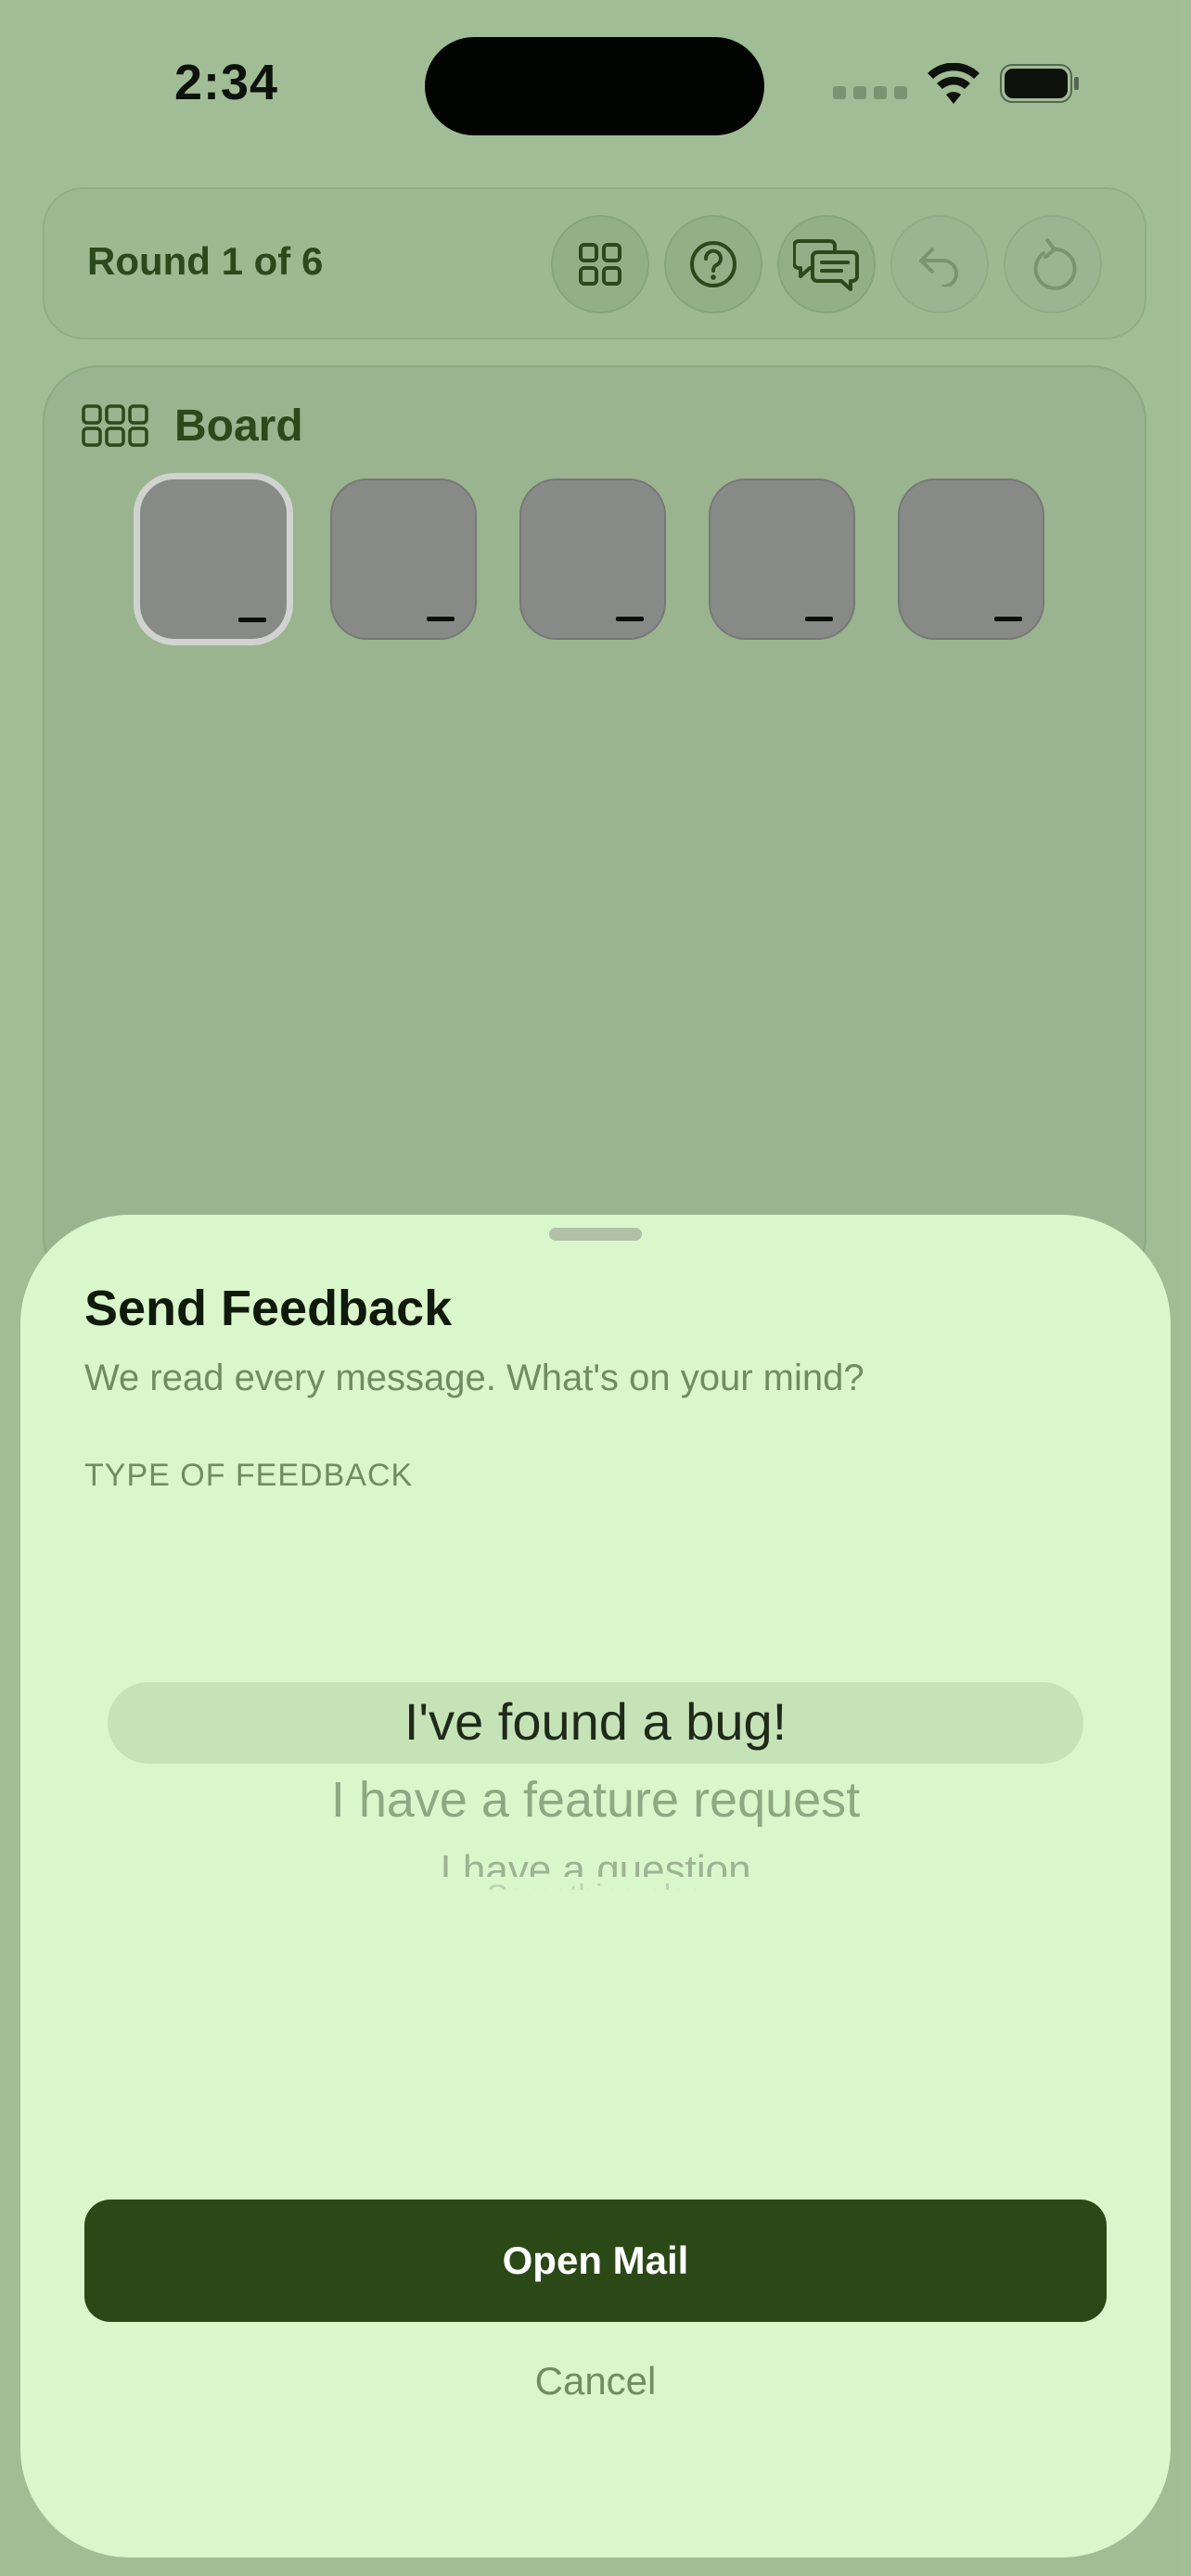 This screenshot has width=1191, height=2576. I want to click on picker-option-question: I have a question, so click(595, 1861).